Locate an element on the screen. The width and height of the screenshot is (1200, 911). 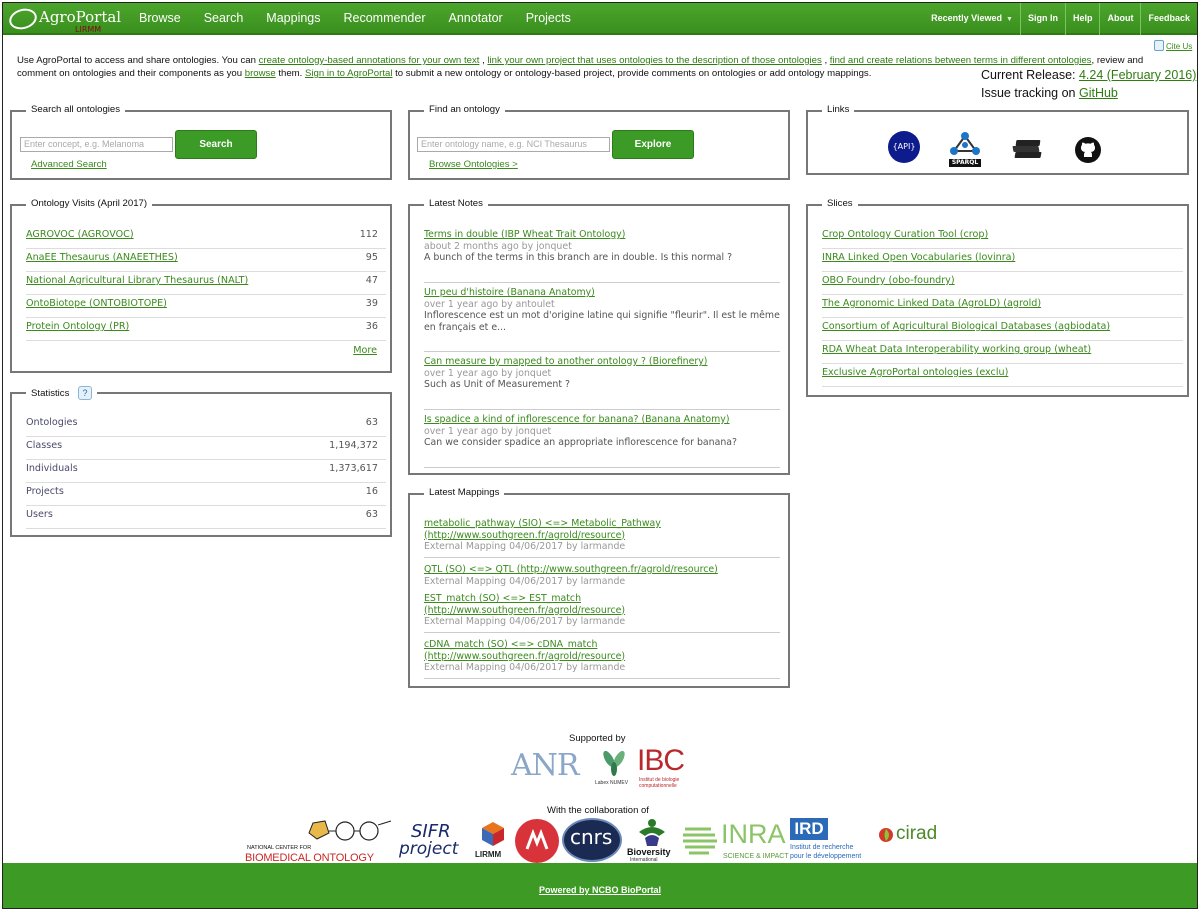
bioversity-logo: Bioversity International is located at coordinates (652, 841).